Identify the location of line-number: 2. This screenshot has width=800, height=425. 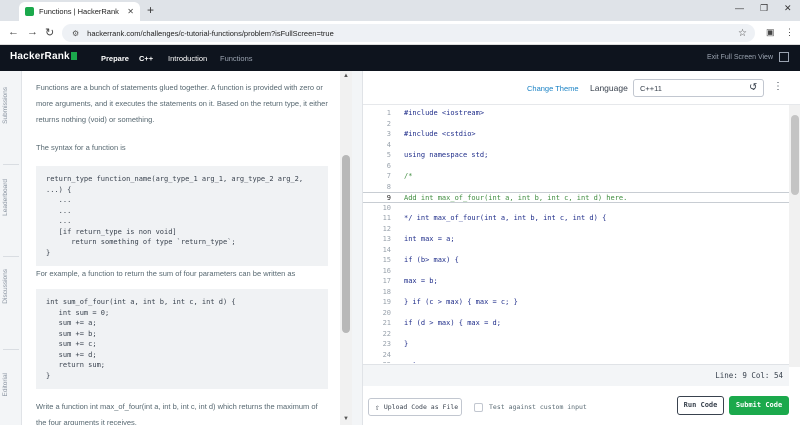
(388, 123).